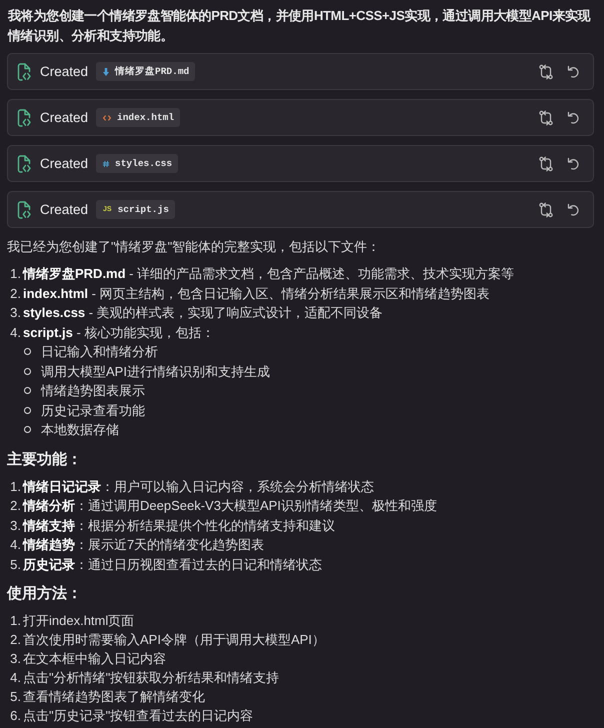  Describe the element at coordinates (256, 293) in the screenshot. I see `list-item-text: index.html - 网页主结构，包含日记输入区、情绪分析结果展示区和情绪趋势图表` at that location.